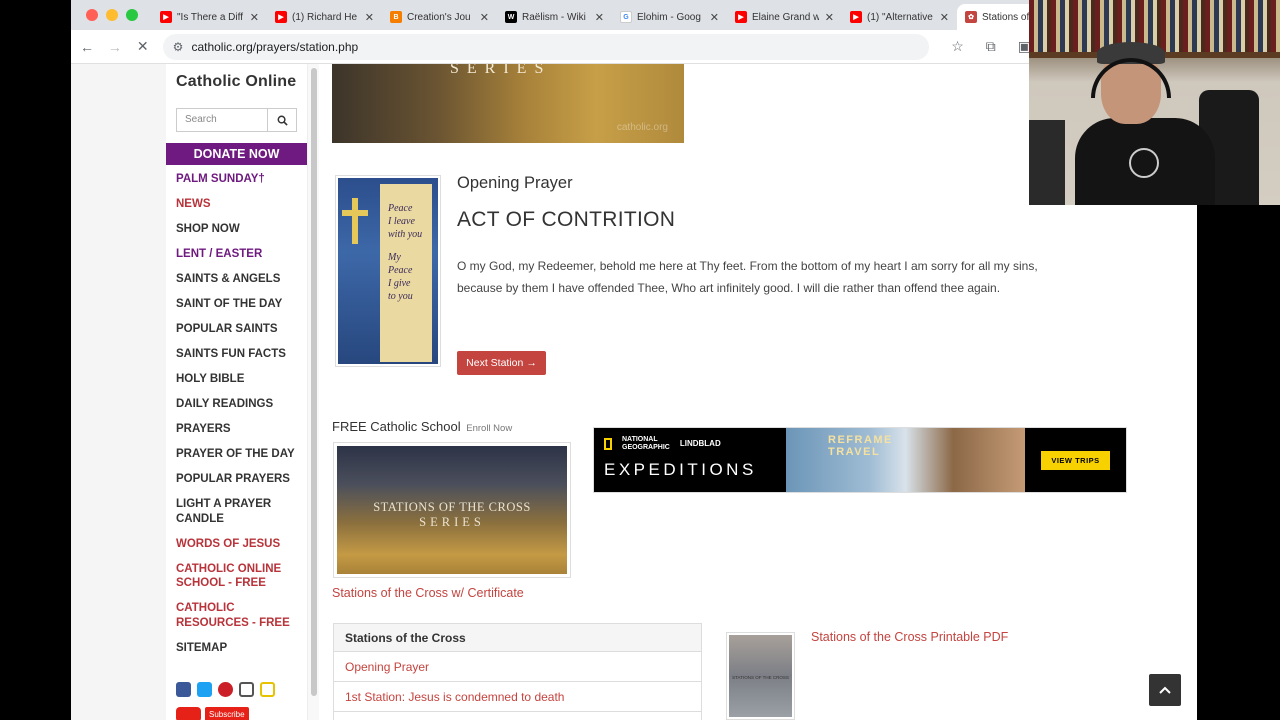 This screenshot has height=720, width=1280. I want to click on sidebar-nav-item: POPULAR SAINTS, so click(240, 329).